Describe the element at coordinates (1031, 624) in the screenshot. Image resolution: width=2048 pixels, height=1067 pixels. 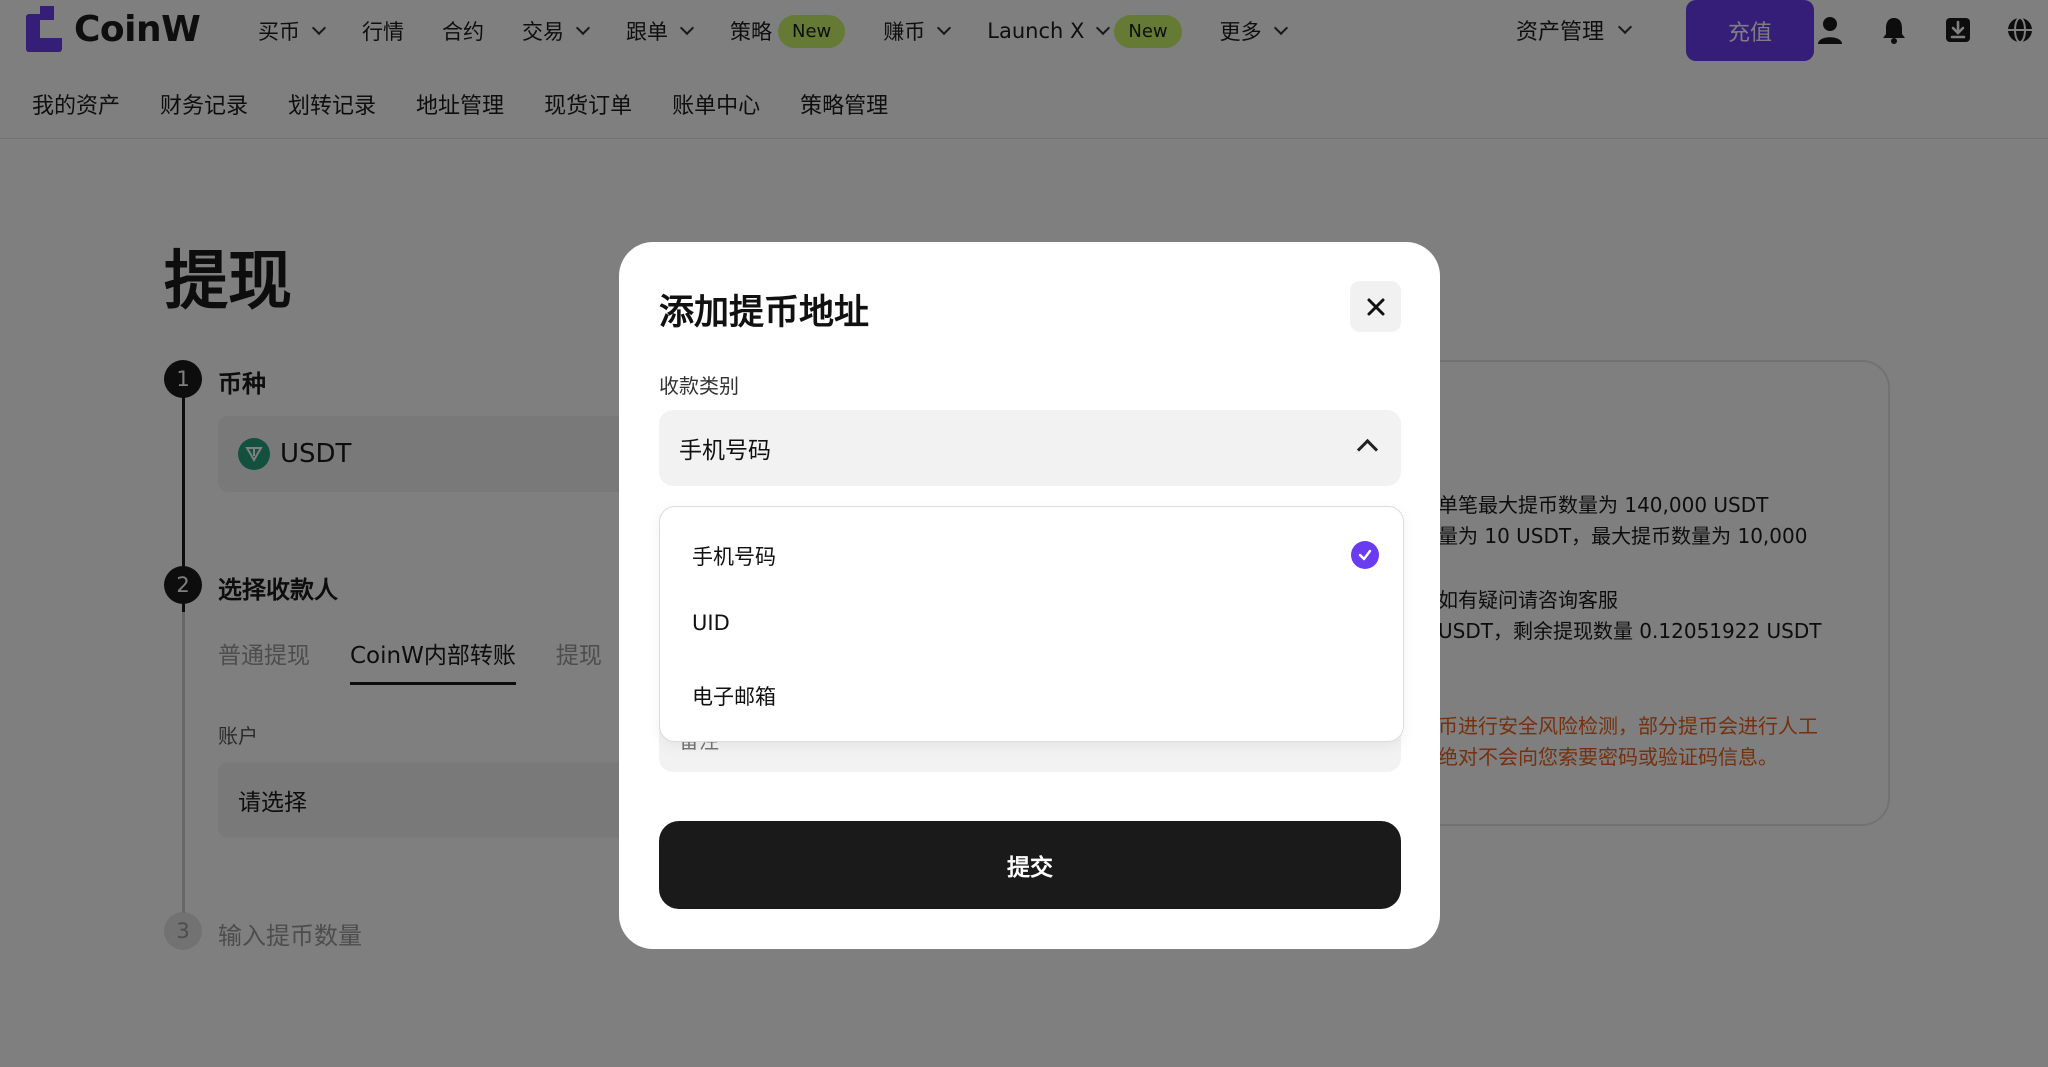
I see `payee-category-dropdown: 手机号码 UID 电子邮箱` at that location.